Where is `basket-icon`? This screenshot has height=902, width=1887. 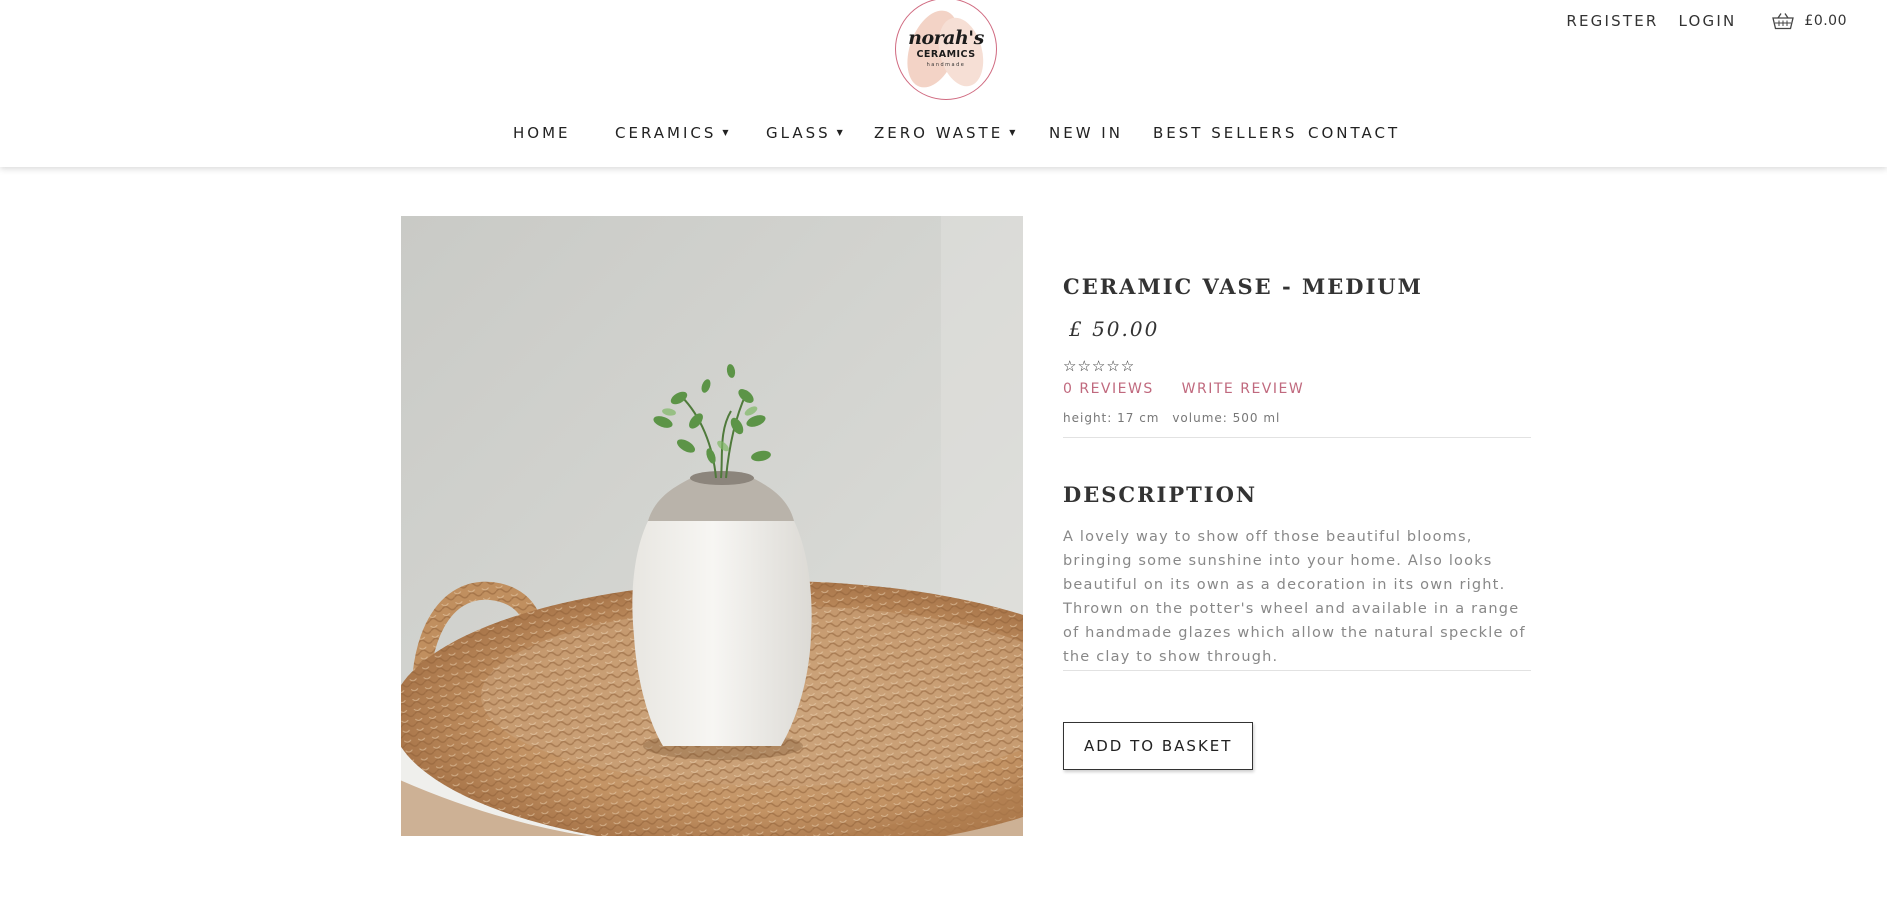 basket-icon is located at coordinates (1783, 21).